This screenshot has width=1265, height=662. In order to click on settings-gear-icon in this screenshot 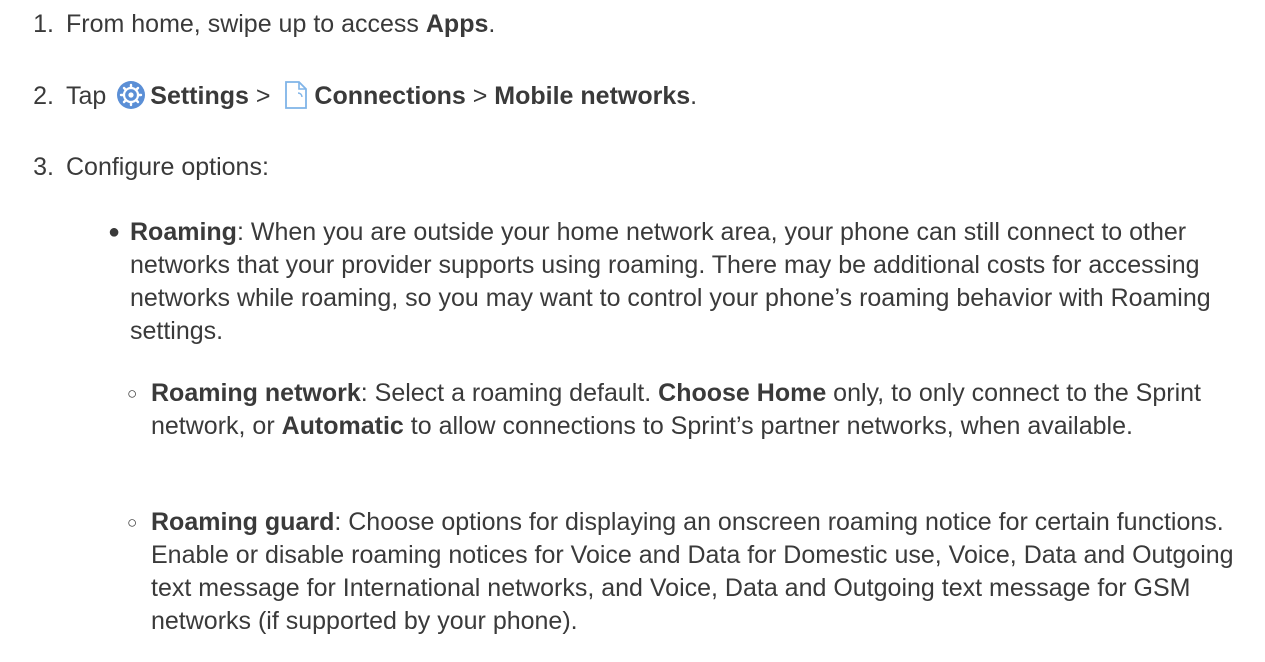, I will do `click(131, 95)`.